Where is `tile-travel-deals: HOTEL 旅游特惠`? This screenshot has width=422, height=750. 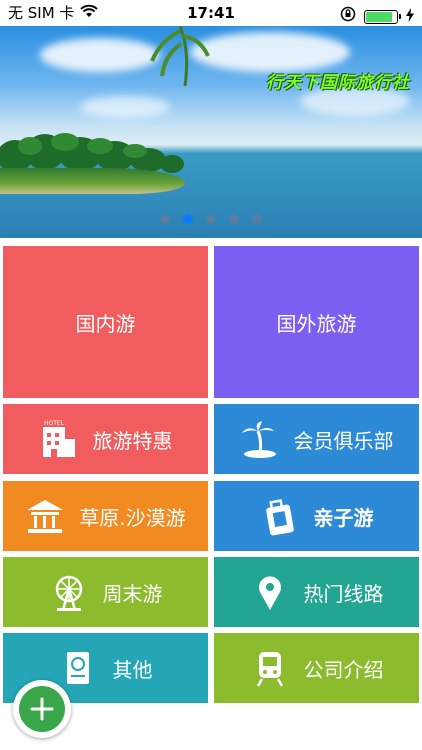 tile-travel-deals: HOTEL 旅游特惠 is located at coordinates (105, 439).